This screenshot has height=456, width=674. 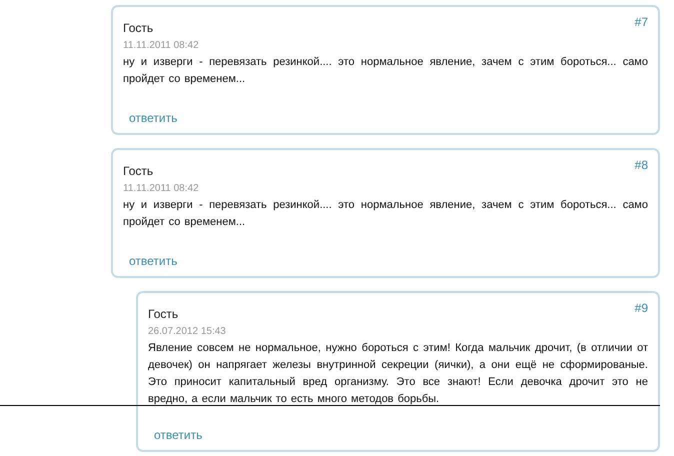 I want to click on comment-number: #8, so click(x=641, y=165).